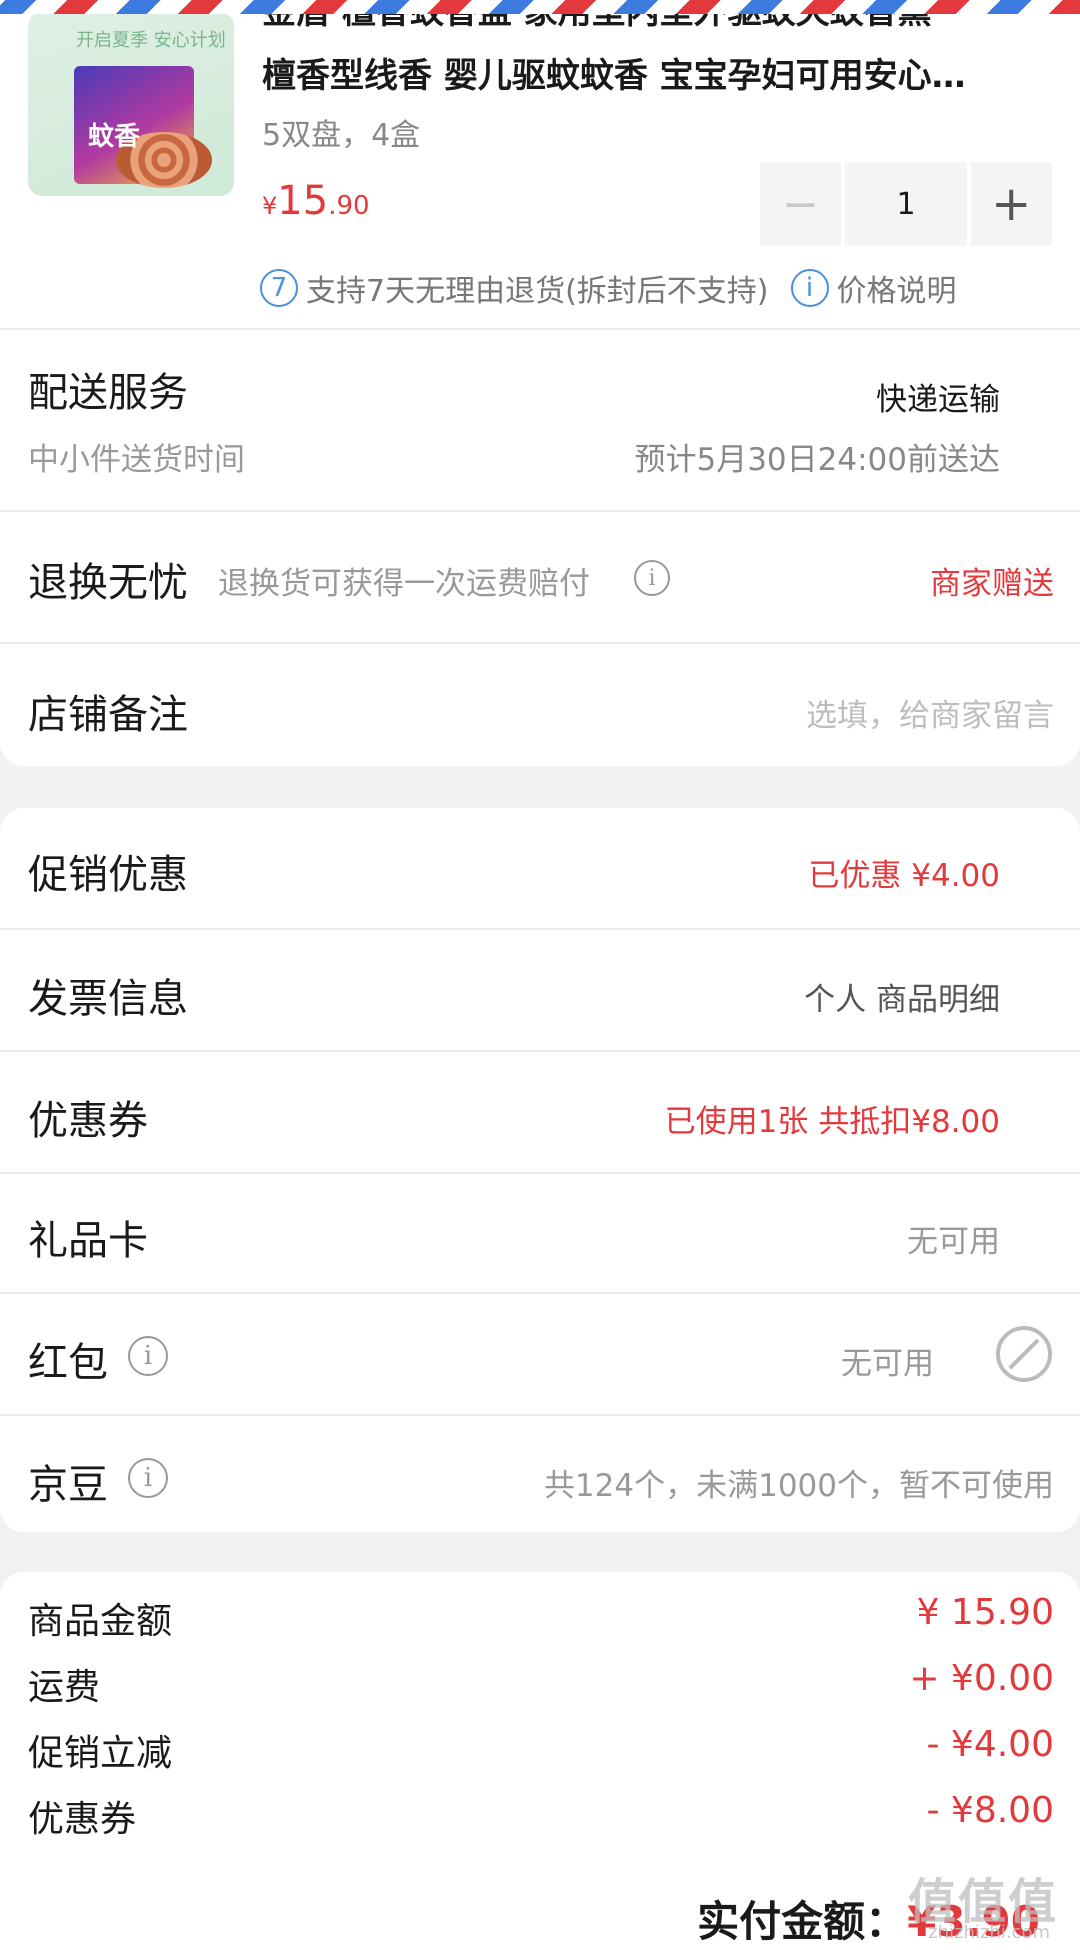  I want to click on price-decimal: .90, so click(349, 206).